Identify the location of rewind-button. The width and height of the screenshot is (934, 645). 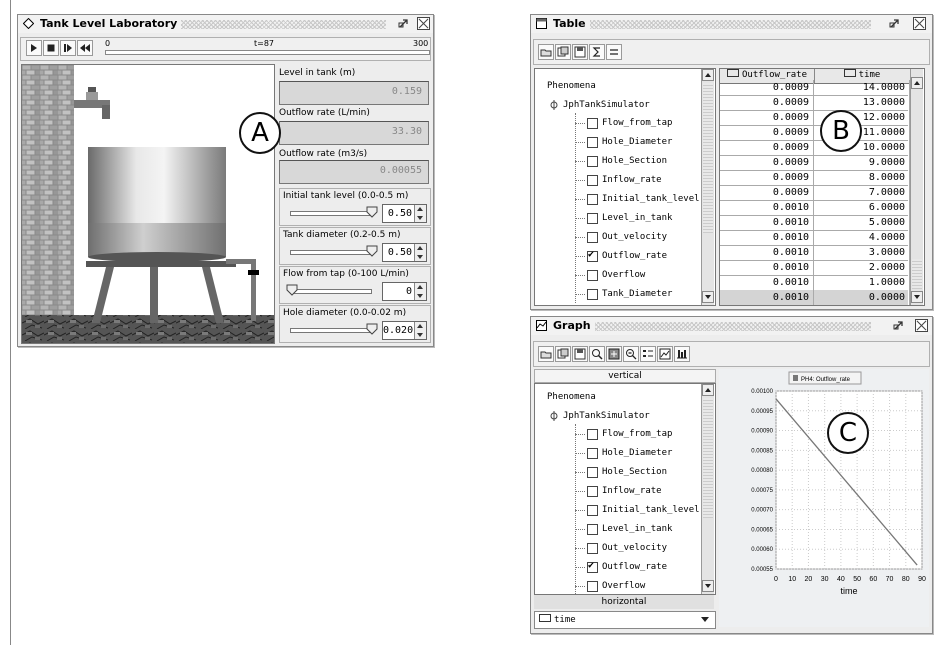
(85, 48).